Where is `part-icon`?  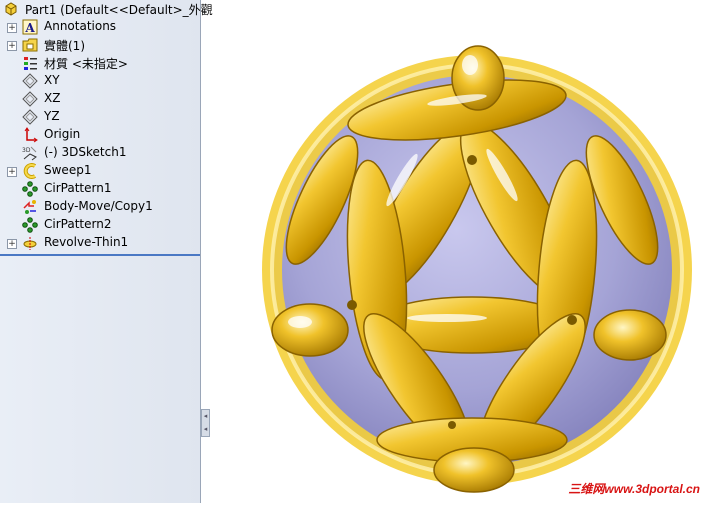 part-icon is located at coordinates (11, 9).